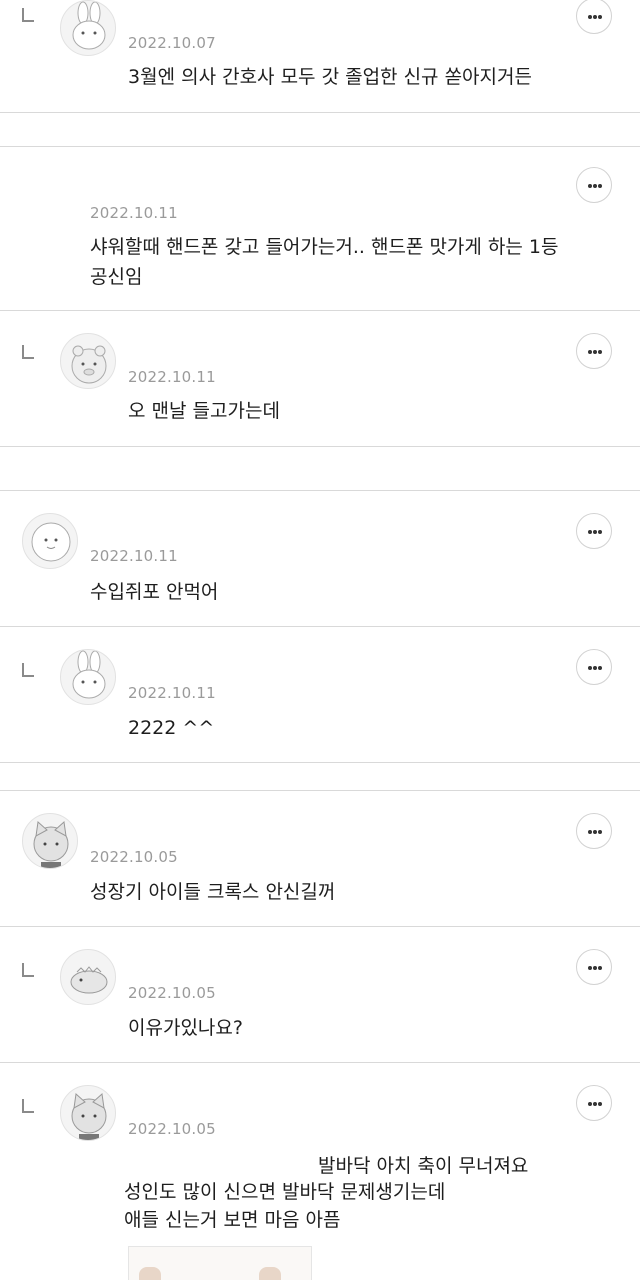 The width and height of the screenshot is (640, 1280). What do you see at coordinates (213, 892) in the screenshot?
I see `comment-text: 성장기 아이들 크록스 안신길꺼` at bounding box center [213, 892].